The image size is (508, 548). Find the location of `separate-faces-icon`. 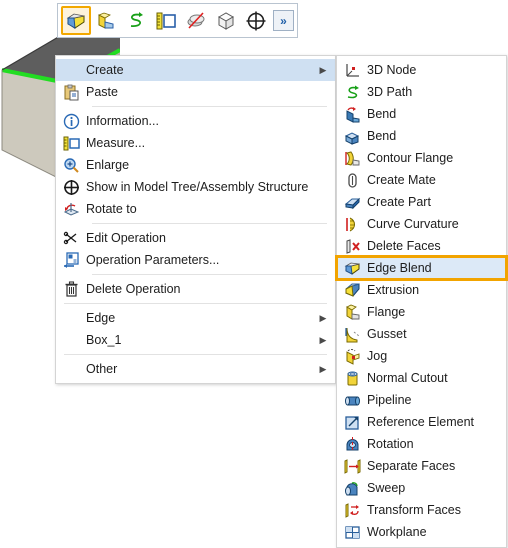

separate-faces-icon is located at coordinates (352, 466).